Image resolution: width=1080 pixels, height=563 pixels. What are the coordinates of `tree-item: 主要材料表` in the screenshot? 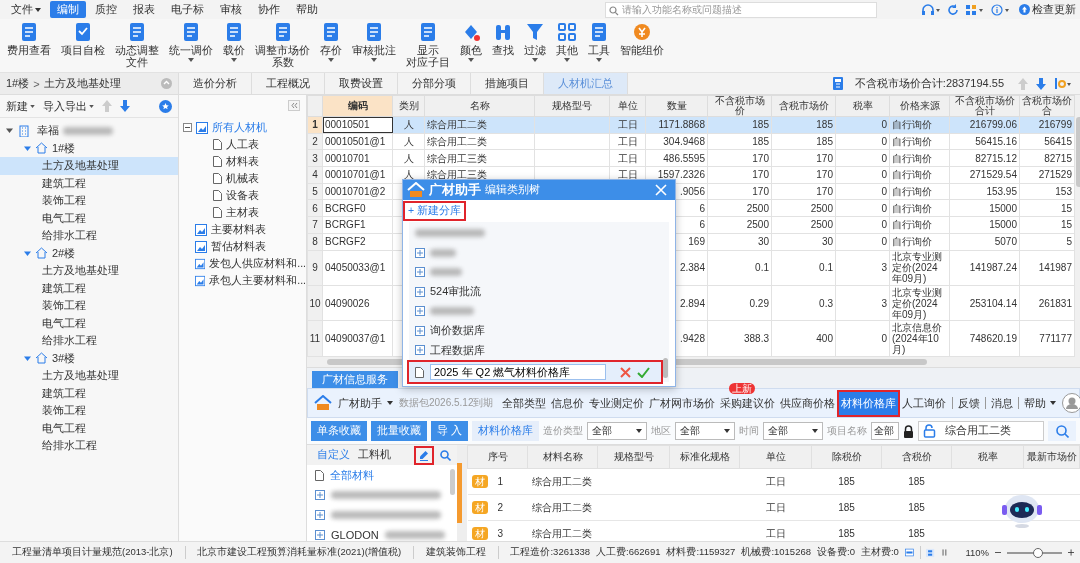 It's located at (242, 229).